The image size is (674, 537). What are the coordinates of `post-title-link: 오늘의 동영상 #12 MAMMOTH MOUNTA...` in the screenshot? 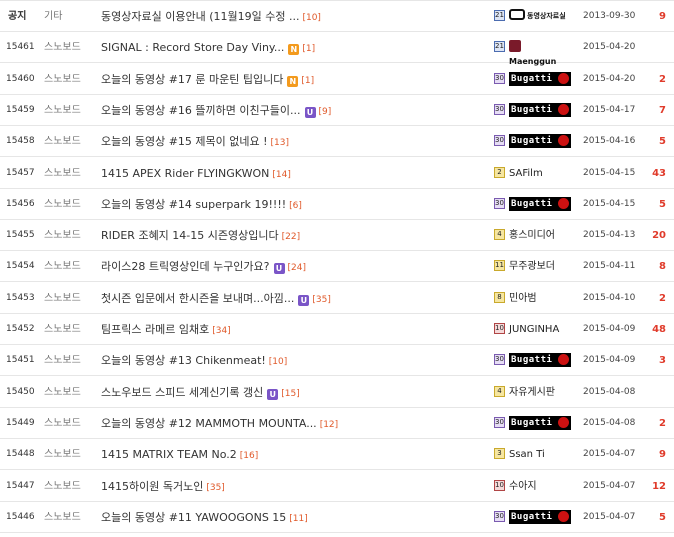 It's located at (209, 423).